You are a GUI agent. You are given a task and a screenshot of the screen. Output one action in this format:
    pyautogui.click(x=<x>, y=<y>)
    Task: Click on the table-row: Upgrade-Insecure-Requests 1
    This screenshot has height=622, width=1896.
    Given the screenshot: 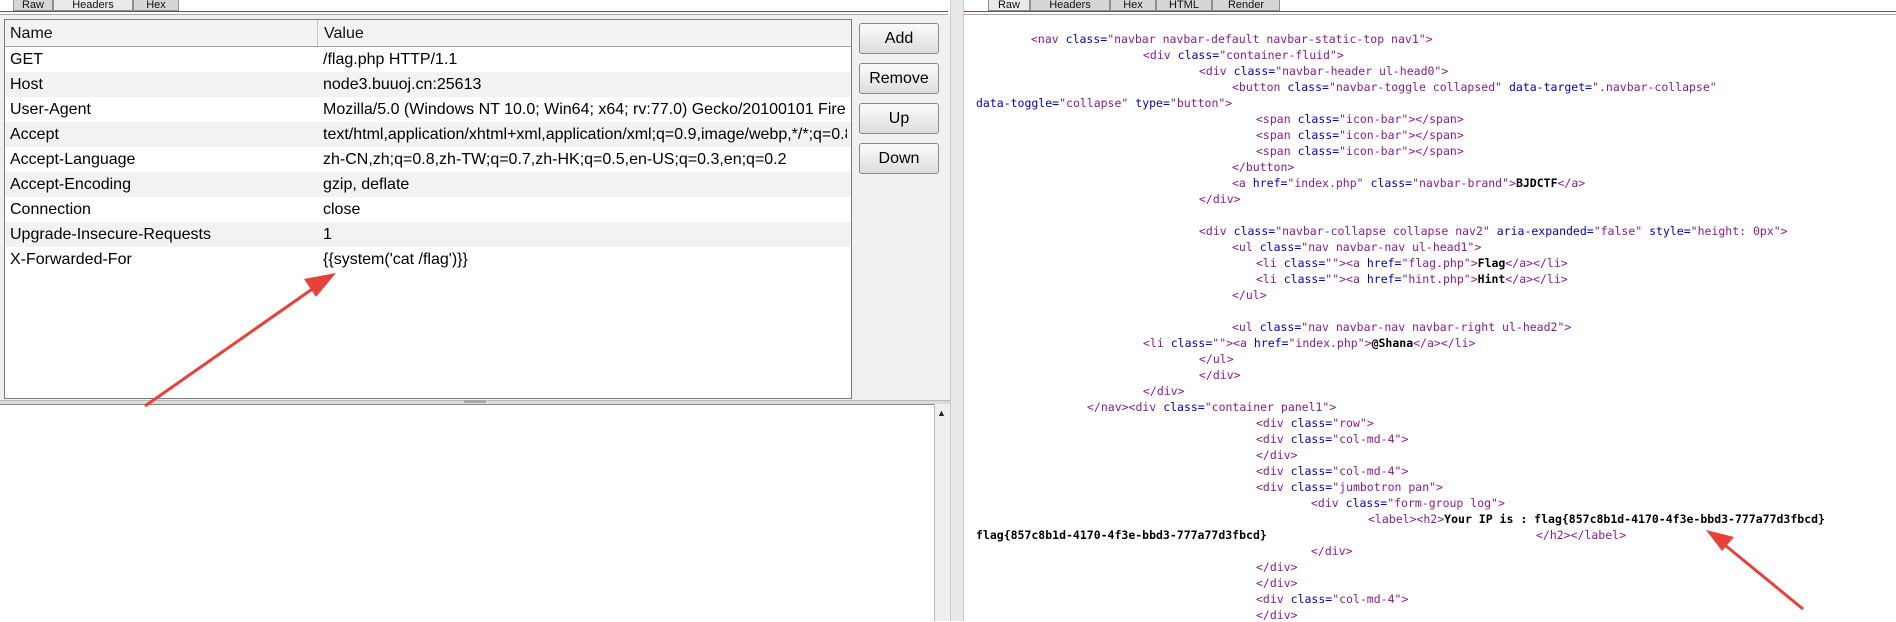 What is the action you would take?
    pyautogui.click(x=428, y=234)
    